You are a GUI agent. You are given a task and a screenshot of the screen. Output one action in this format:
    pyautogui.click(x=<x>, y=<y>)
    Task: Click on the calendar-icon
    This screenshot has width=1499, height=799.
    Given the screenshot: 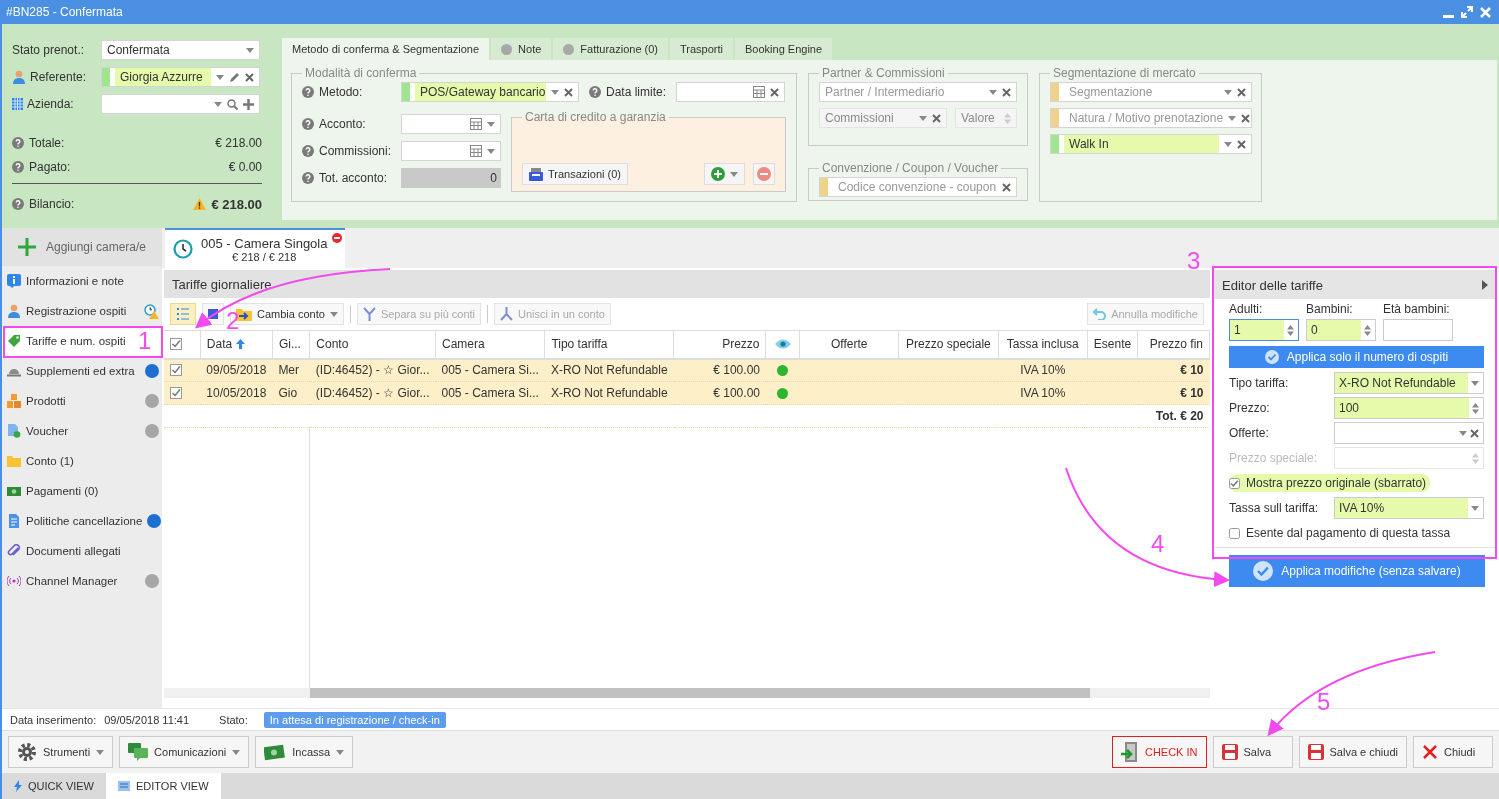 What is the action you would take?
    pyautogui.click(x=759, y=92)
    